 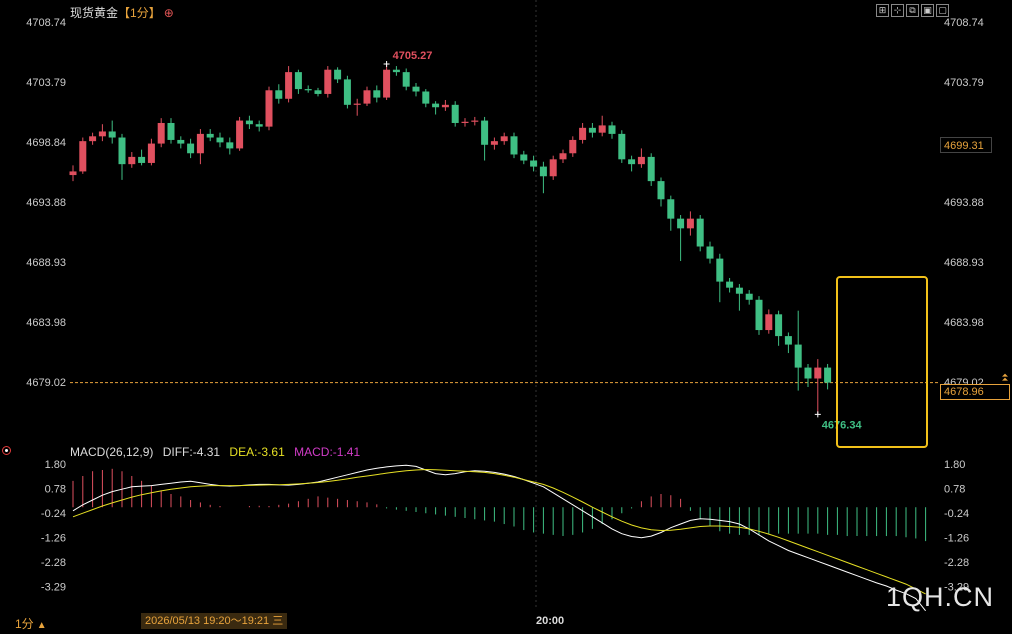 What do you see at coordinates (53, 563) in the screenshot?
I see `macd-tick-left: -2.28` at bounding box center [53, 563].